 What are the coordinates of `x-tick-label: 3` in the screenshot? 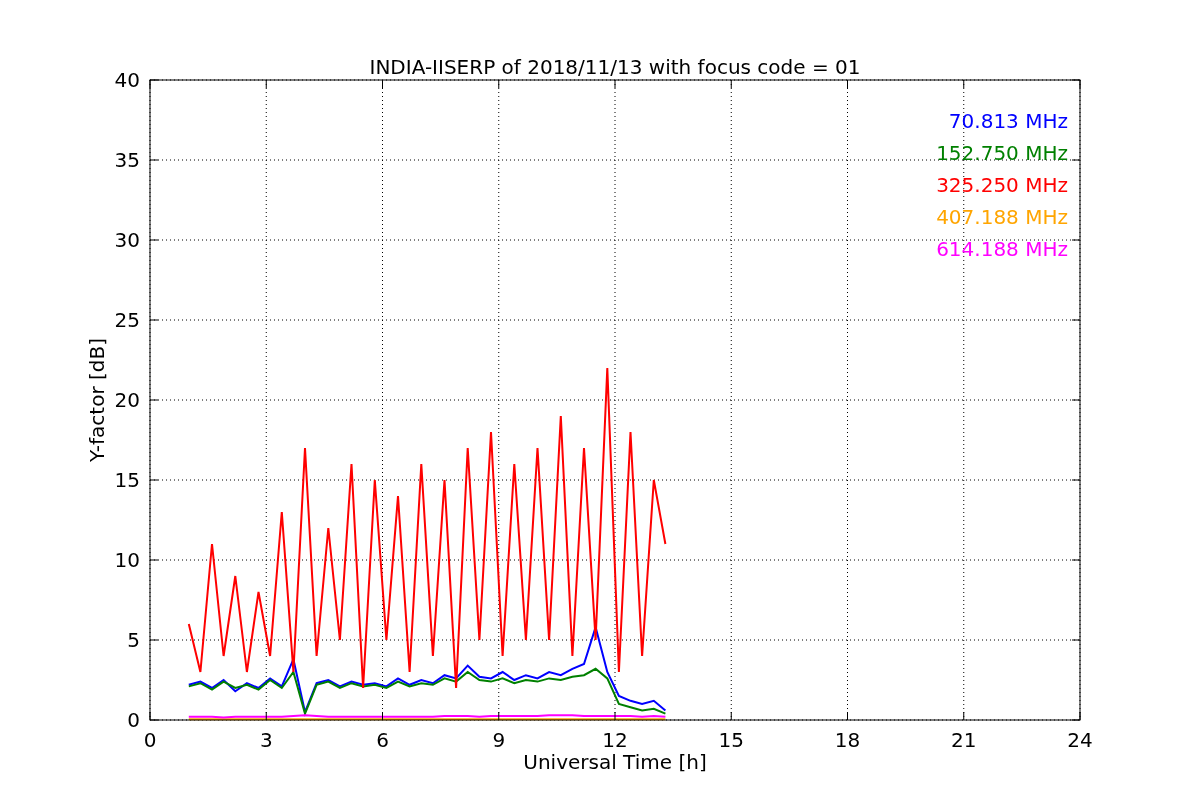 It's located at (266, 740).